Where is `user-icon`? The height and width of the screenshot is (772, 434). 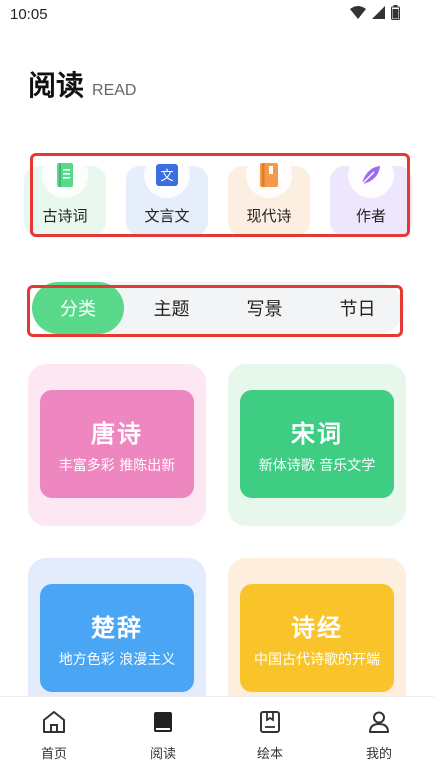 user-icon is located at coordinates (379, 724).